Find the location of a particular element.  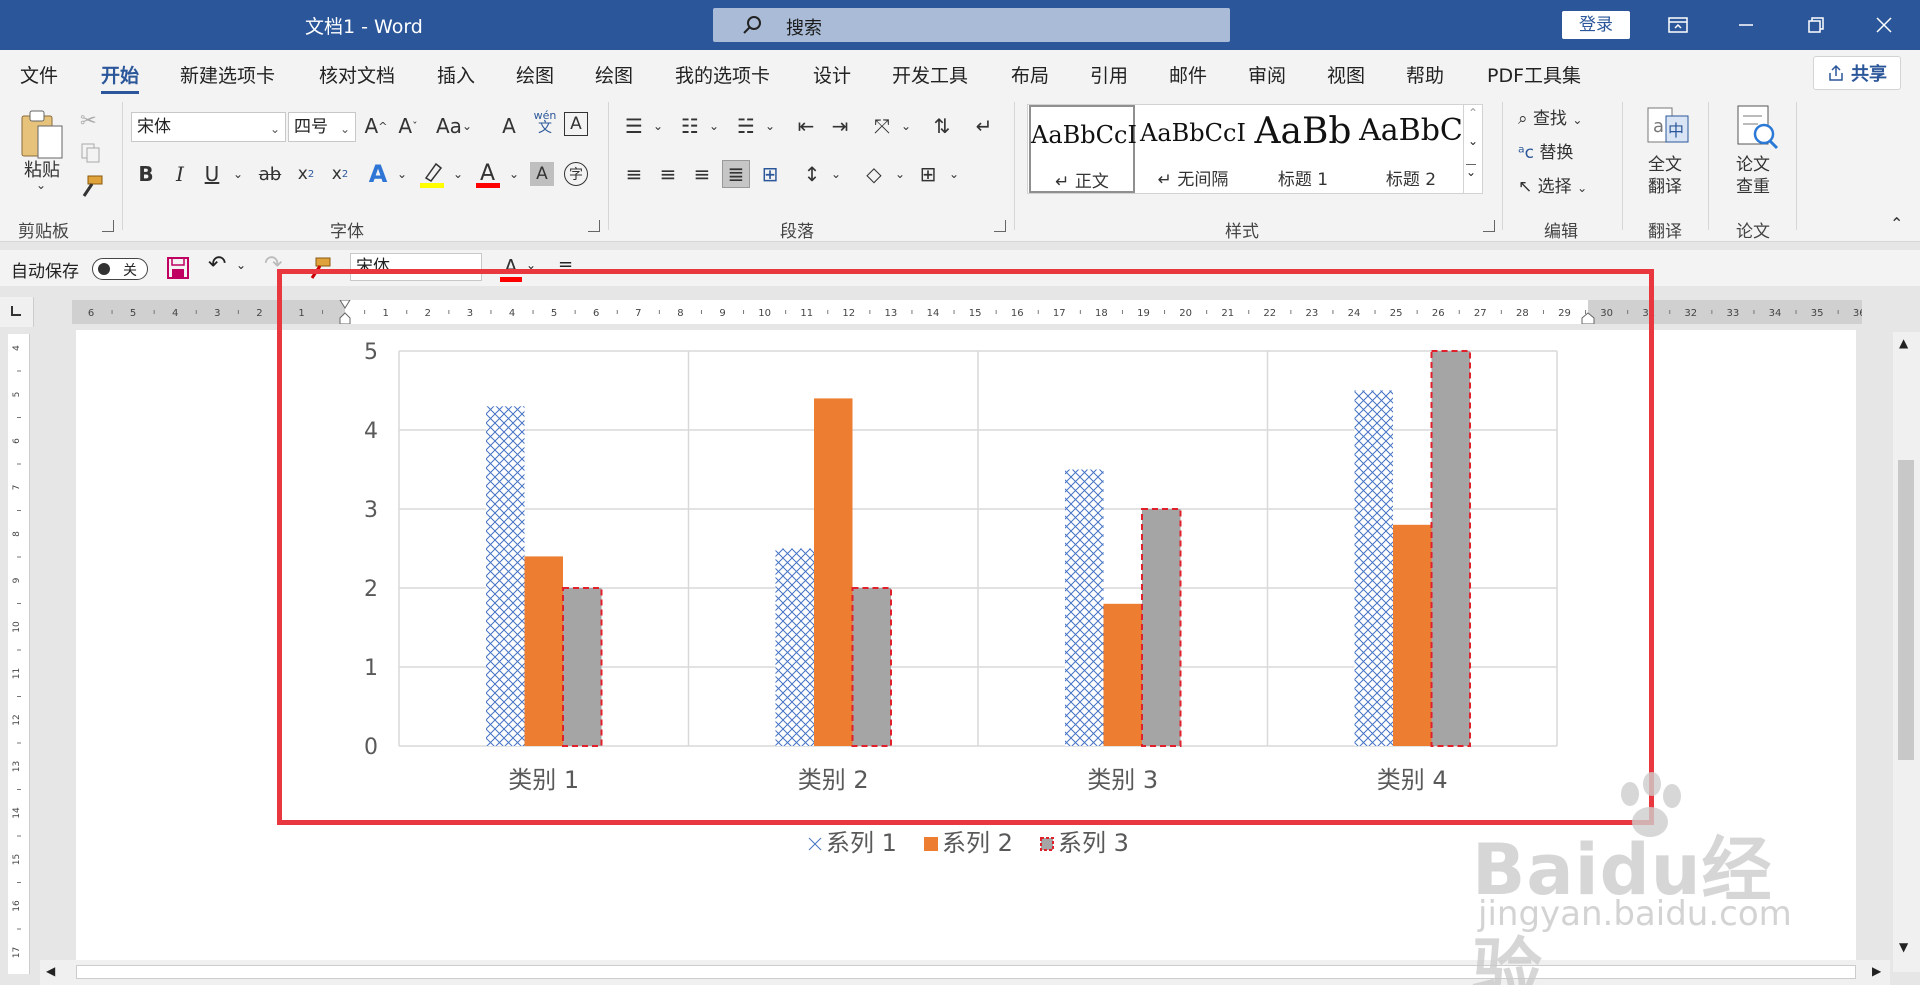

legend-label: 系列 1 is located at coordinates (861, 843).